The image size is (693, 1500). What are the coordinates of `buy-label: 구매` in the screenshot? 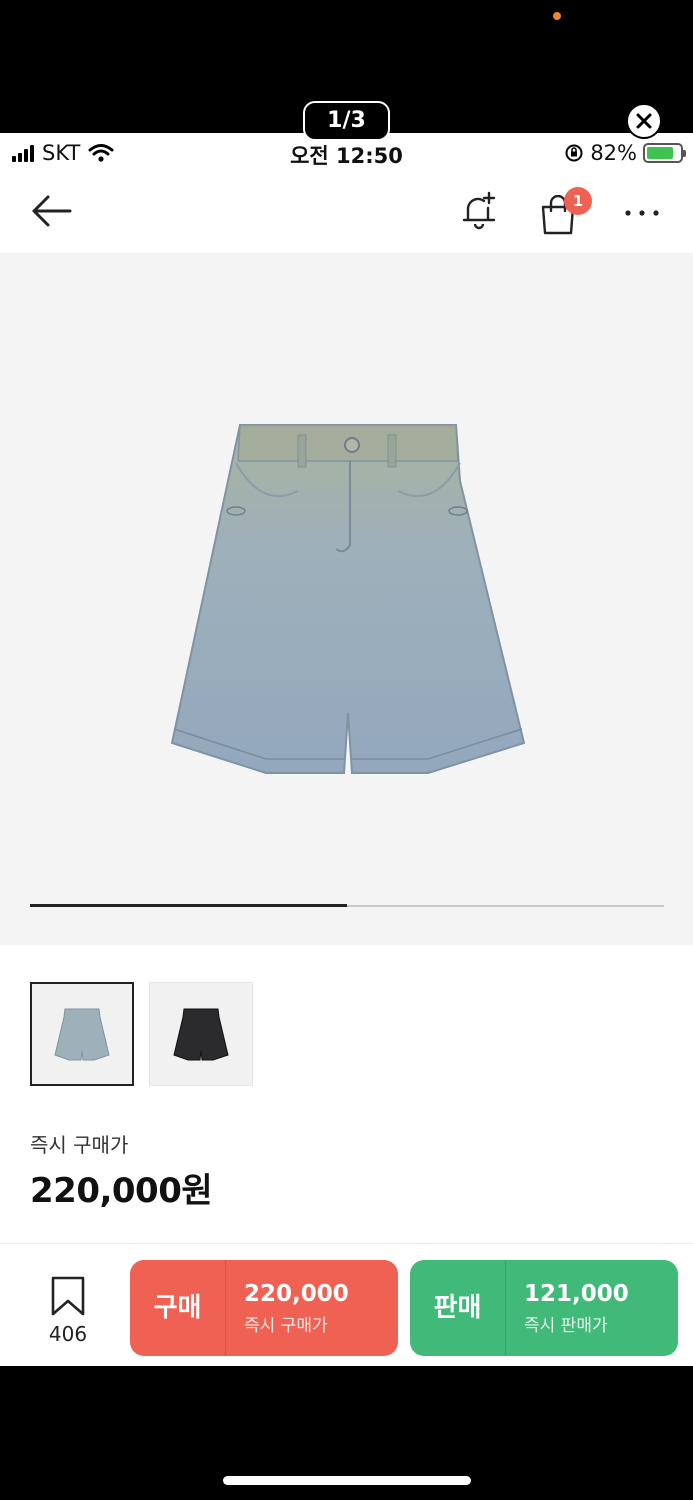 It's located at (178, 1308).